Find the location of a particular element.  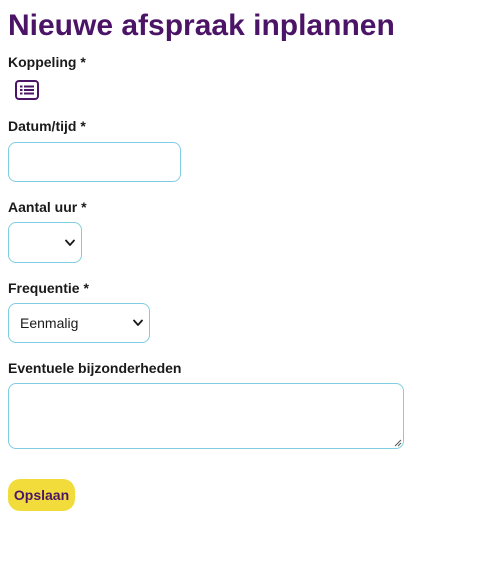

bijzonderheden-label: Eventuele bijzonderheden is located at coordinates (95, 368).